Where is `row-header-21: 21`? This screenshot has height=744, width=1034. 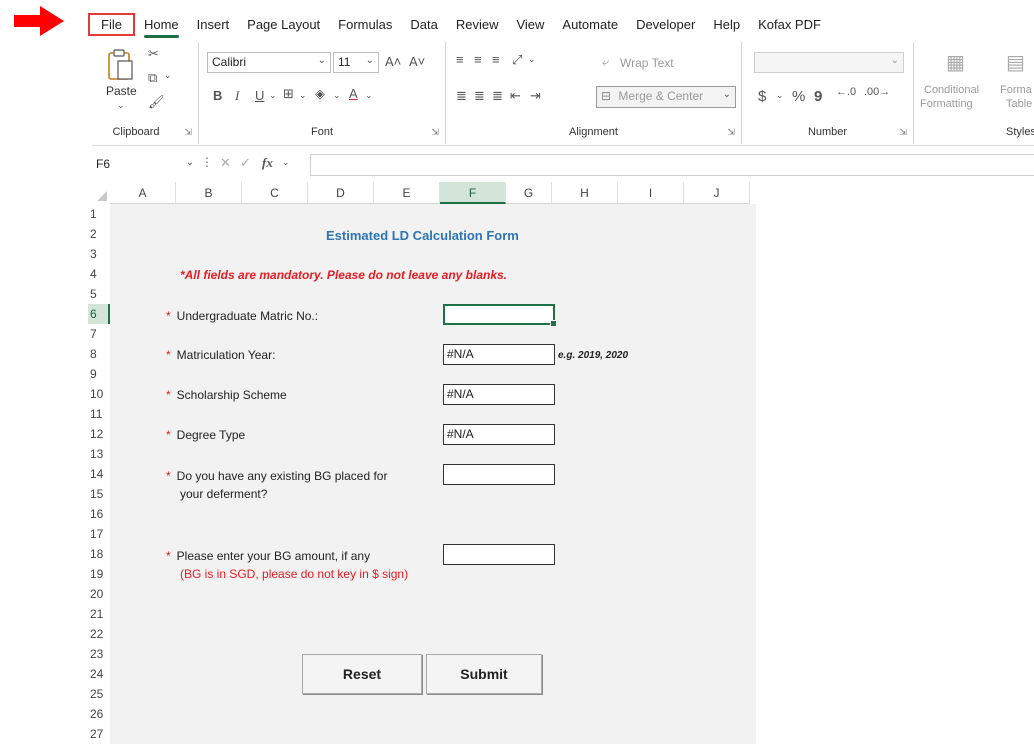 row-header-21: 21 is located at coordinates (99, 614).